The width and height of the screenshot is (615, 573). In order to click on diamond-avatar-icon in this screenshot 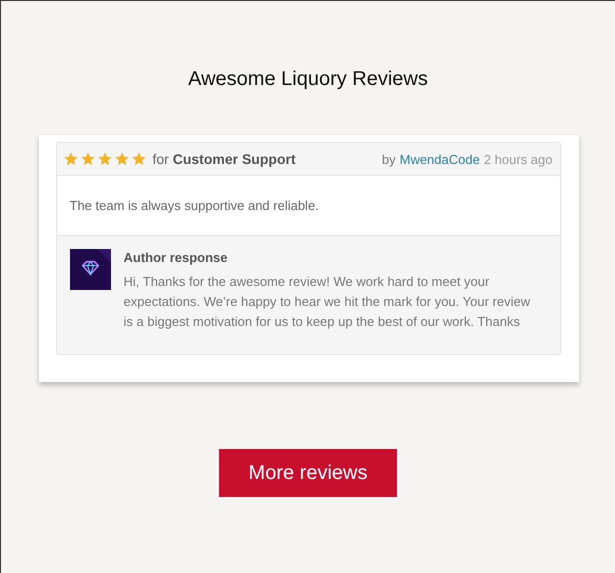, I will do `click(90, 269)`.